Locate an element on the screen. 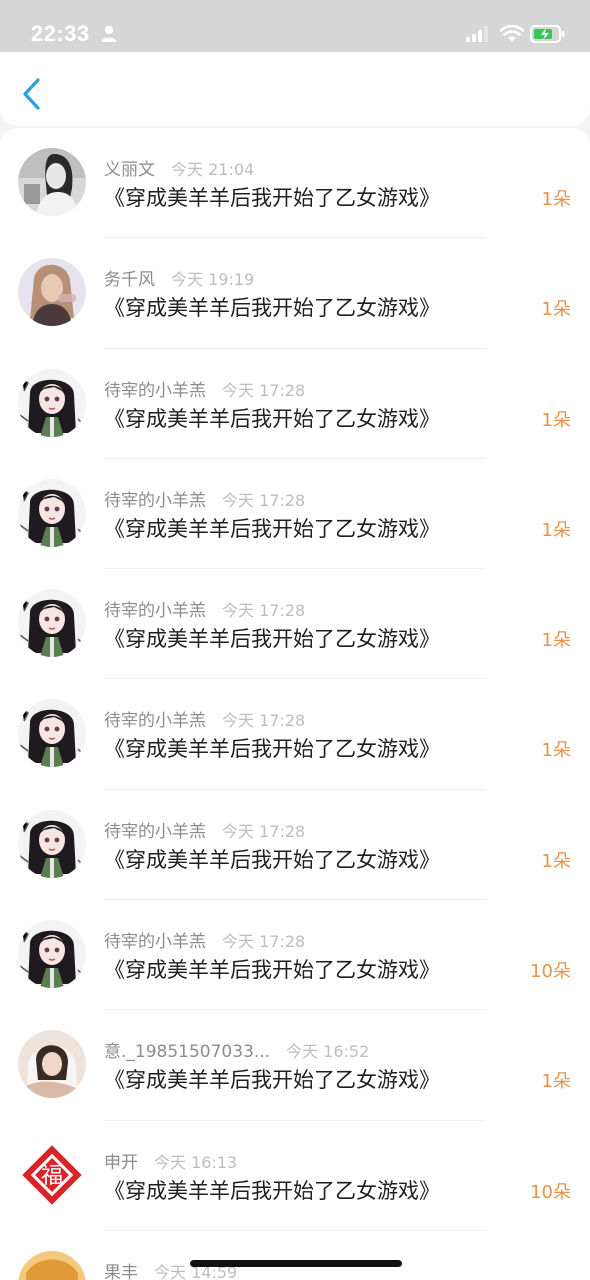 The image size is (590, 1280). status-time: 22:33 is located at coordinates (60, 33).